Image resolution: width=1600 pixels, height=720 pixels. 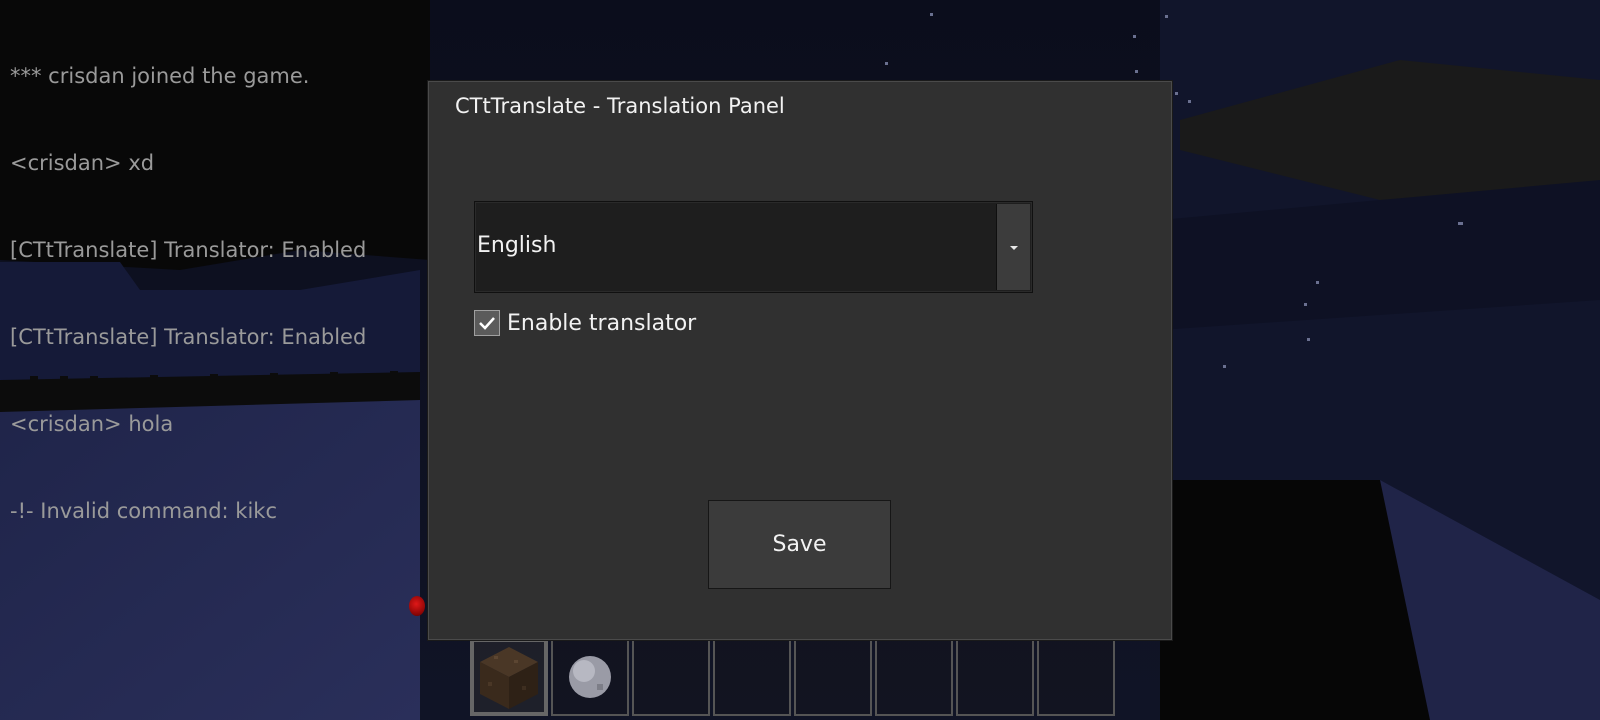 I want to click on chevron-down-icon, so click(x=1014, y=248).